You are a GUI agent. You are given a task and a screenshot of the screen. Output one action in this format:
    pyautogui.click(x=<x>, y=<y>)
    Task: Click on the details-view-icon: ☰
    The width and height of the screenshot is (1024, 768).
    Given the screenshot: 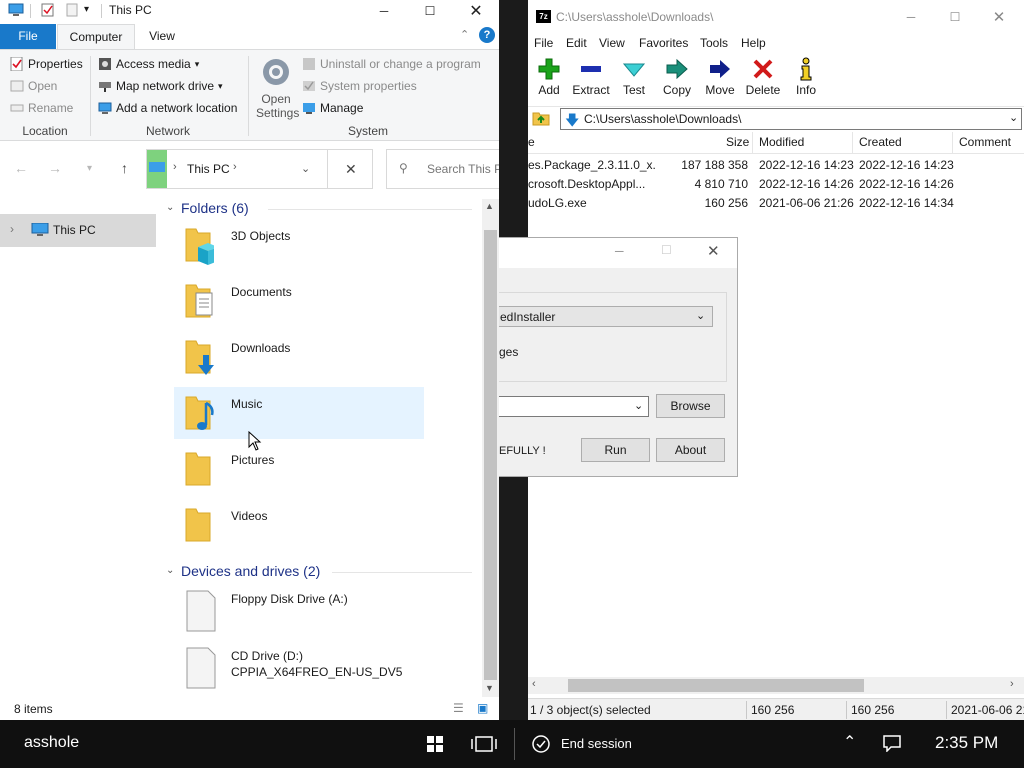 What is the action you would take?
    pyautogui.click(x=458, y=708)
    